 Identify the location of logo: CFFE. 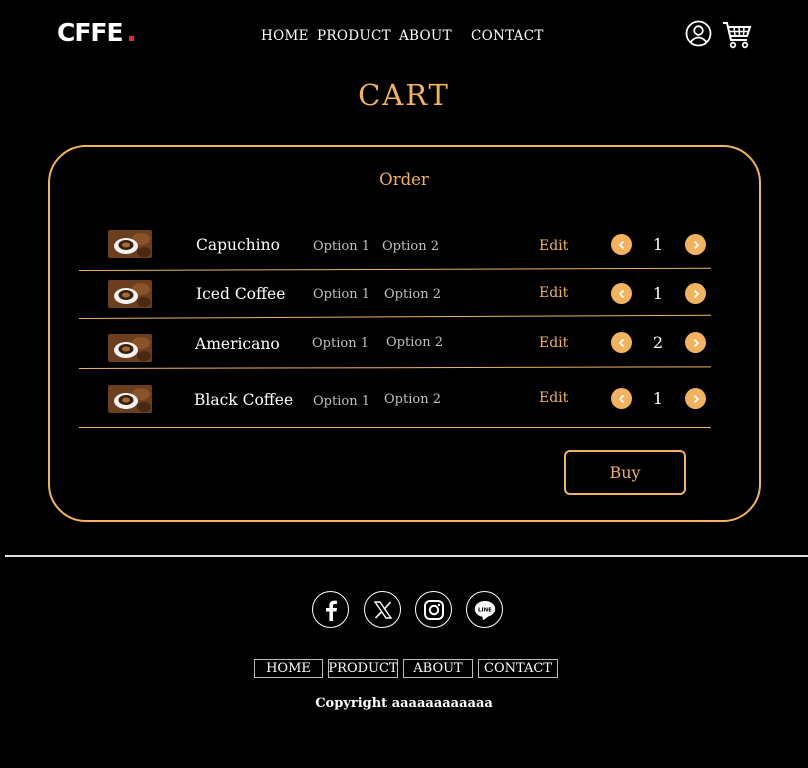
(95, 32).